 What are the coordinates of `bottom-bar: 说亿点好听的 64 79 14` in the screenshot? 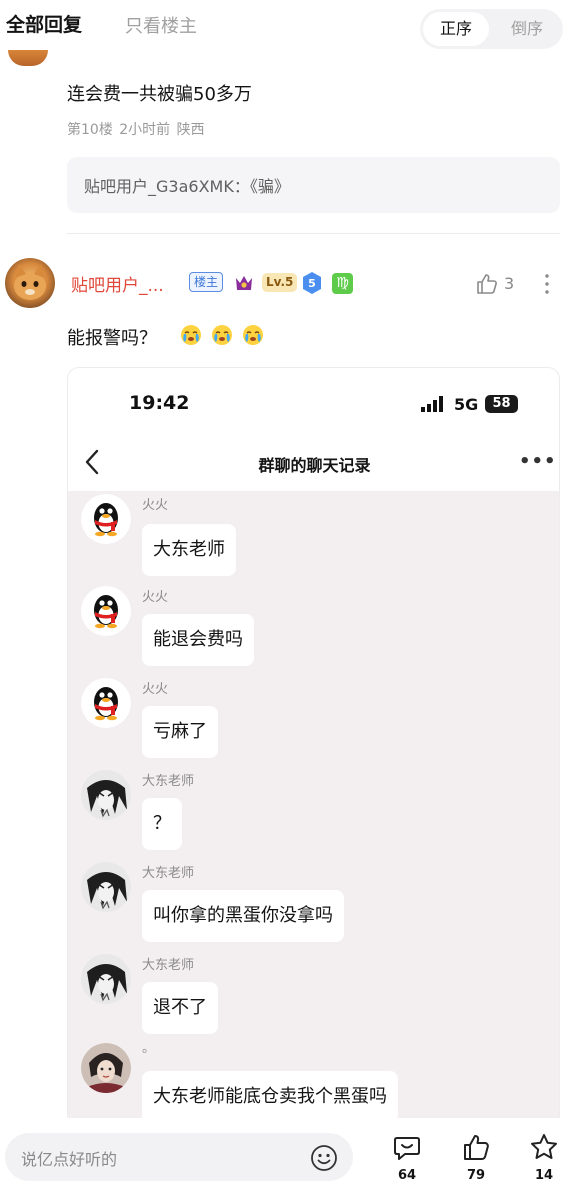 It's located at (287, 1159).